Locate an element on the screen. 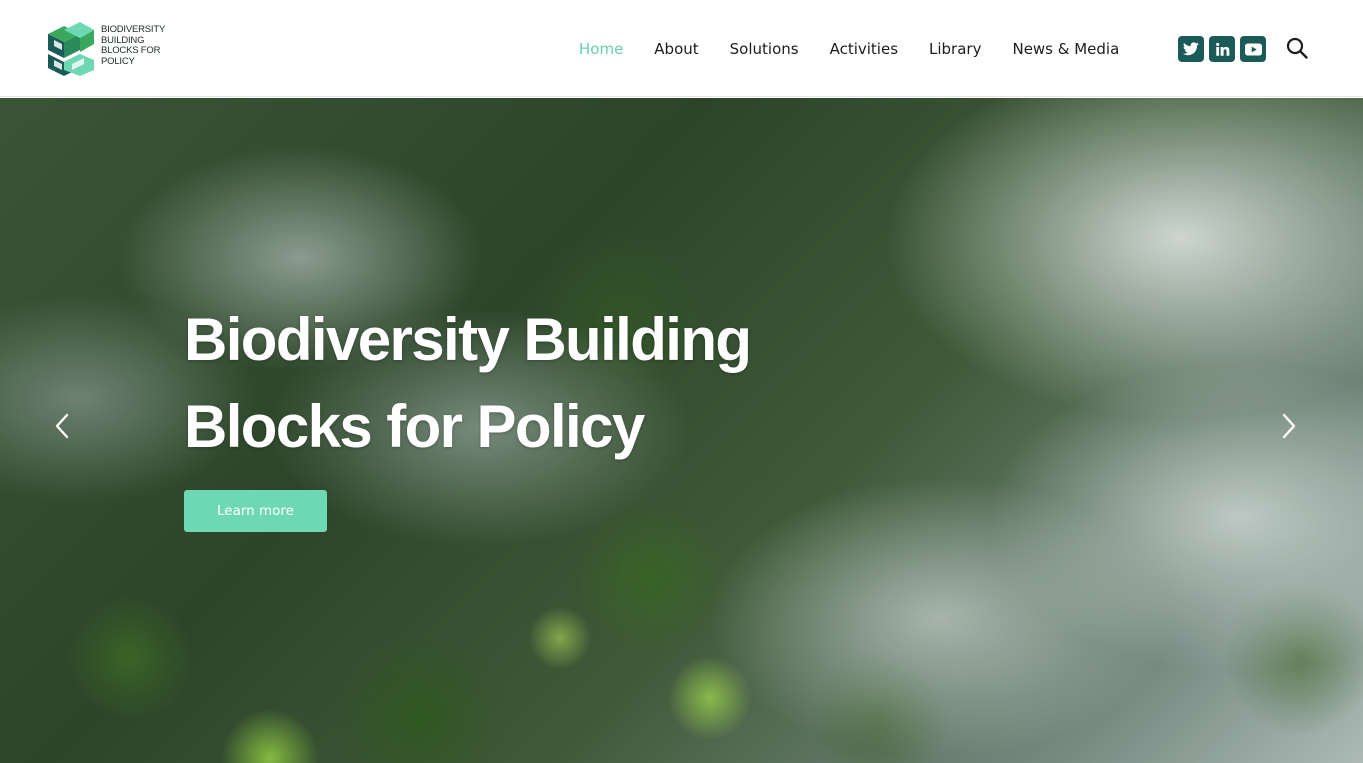  search-icon is located at coordinates (1297, 48).